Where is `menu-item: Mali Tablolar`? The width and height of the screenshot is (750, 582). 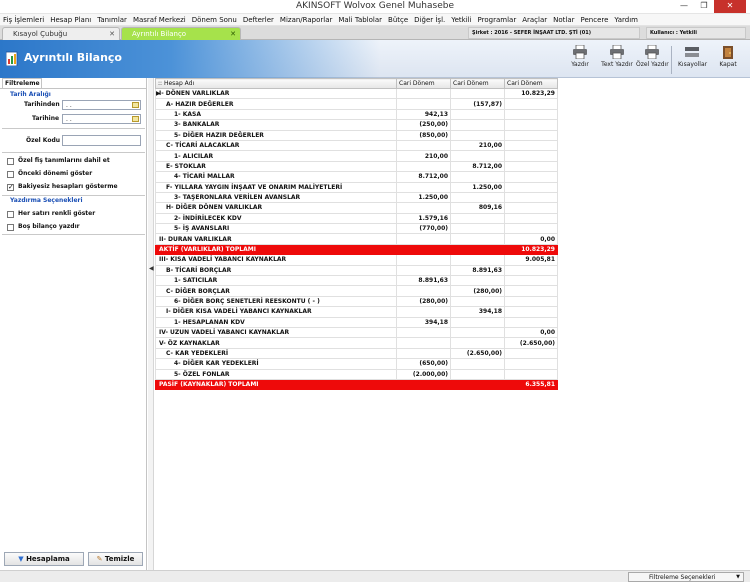 menu-item: Mali Tablolar is located at coordinates (360, 20).